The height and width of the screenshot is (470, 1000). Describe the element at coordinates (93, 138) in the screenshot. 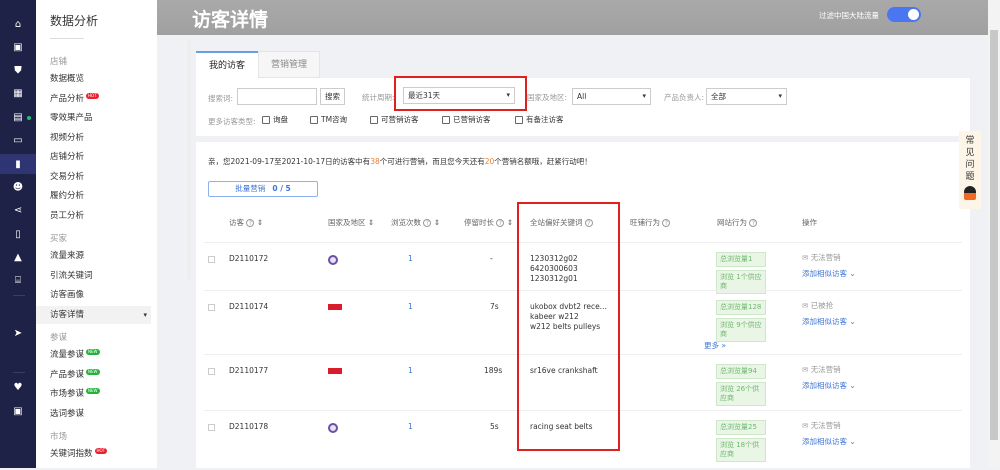

I see `sidebar-item: 视频分析` at that location.